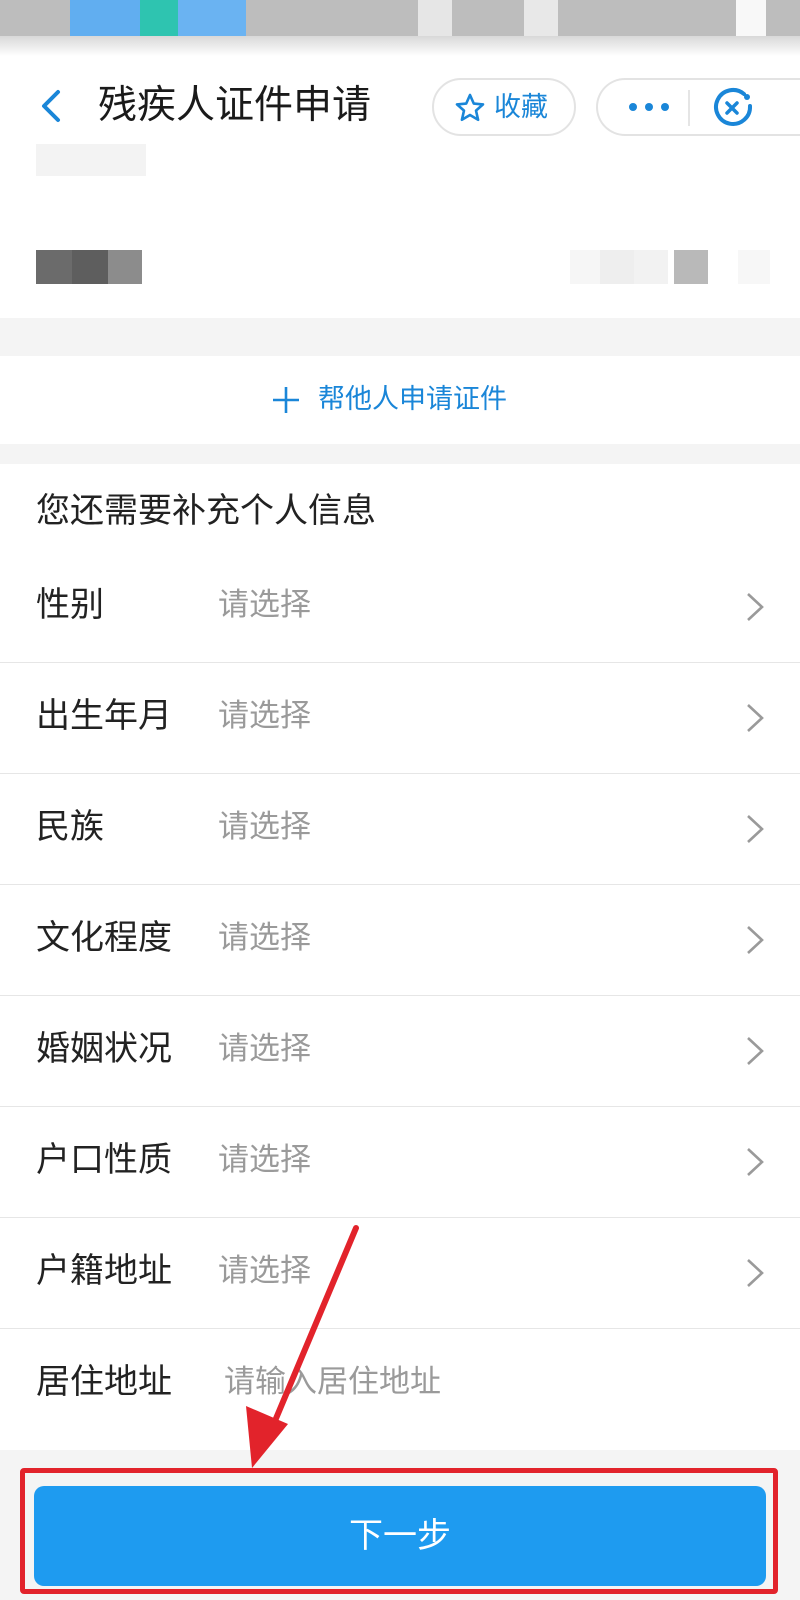 The width and height of the screenshot is (800, 1600). Describe the element at coordinates (400, 940) in the screenshot. I see `form-row-education: 文化程度 请选择` at that location.